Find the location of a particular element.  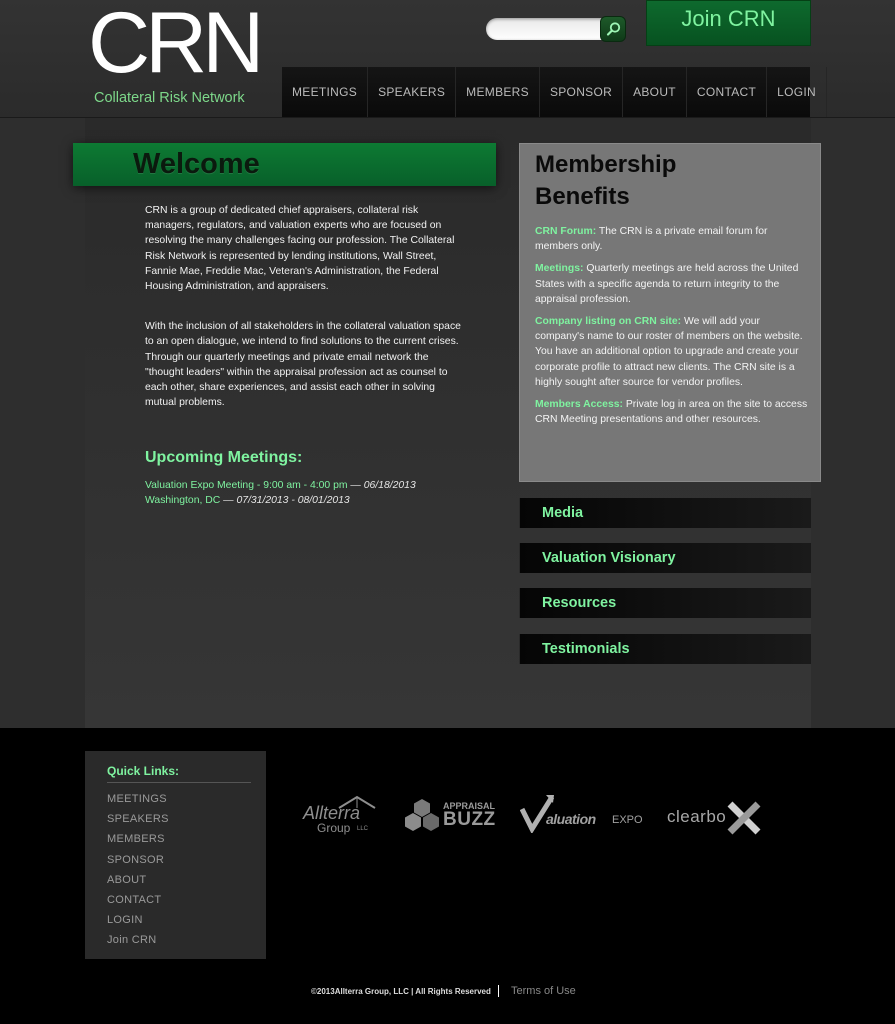

partner-sub: Group is located at coordinates (334, 828).